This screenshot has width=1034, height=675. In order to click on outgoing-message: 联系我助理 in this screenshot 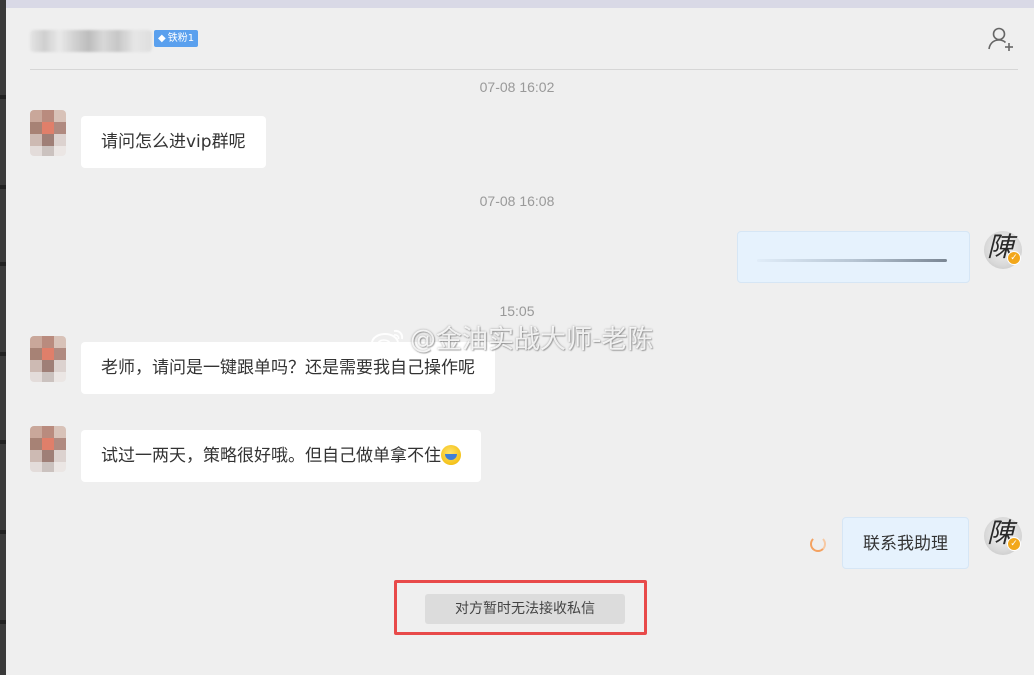, I will do `click(905, 543)`.